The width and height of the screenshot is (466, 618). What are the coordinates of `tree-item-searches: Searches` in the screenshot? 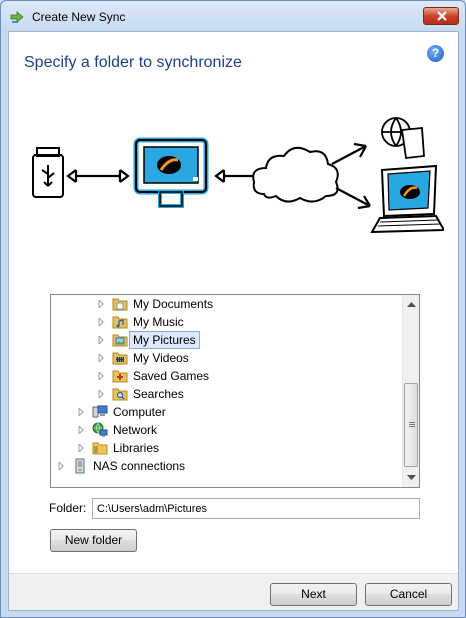 It's located at (226, 394).